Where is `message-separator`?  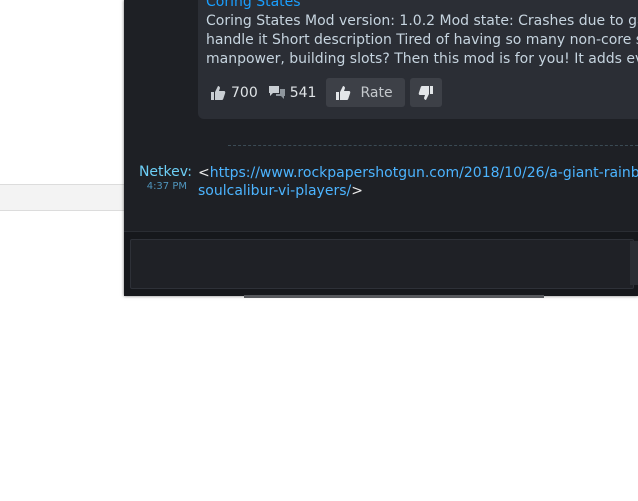 message-separator is located at coordinates (433, 145).